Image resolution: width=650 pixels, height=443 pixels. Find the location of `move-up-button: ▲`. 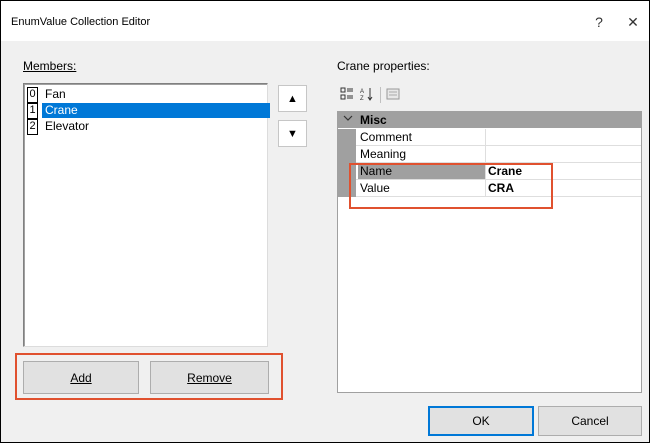

move-up-button: ▲ is located at coordinates (292, 98).